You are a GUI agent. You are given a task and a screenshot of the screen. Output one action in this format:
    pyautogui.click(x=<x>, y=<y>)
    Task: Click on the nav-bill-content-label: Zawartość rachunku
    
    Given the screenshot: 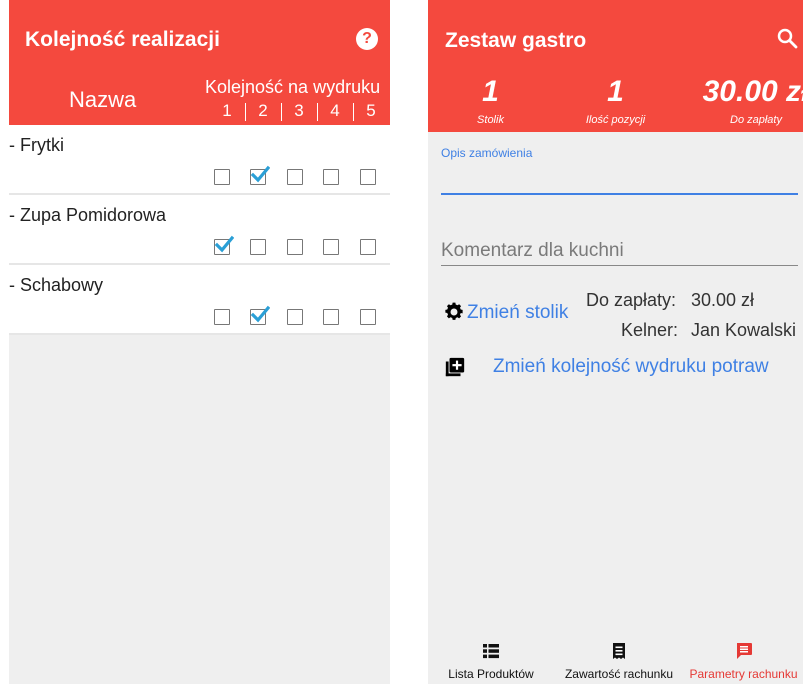 What is the action you would take?
    pyautogui.click(x=619, y=674)
    